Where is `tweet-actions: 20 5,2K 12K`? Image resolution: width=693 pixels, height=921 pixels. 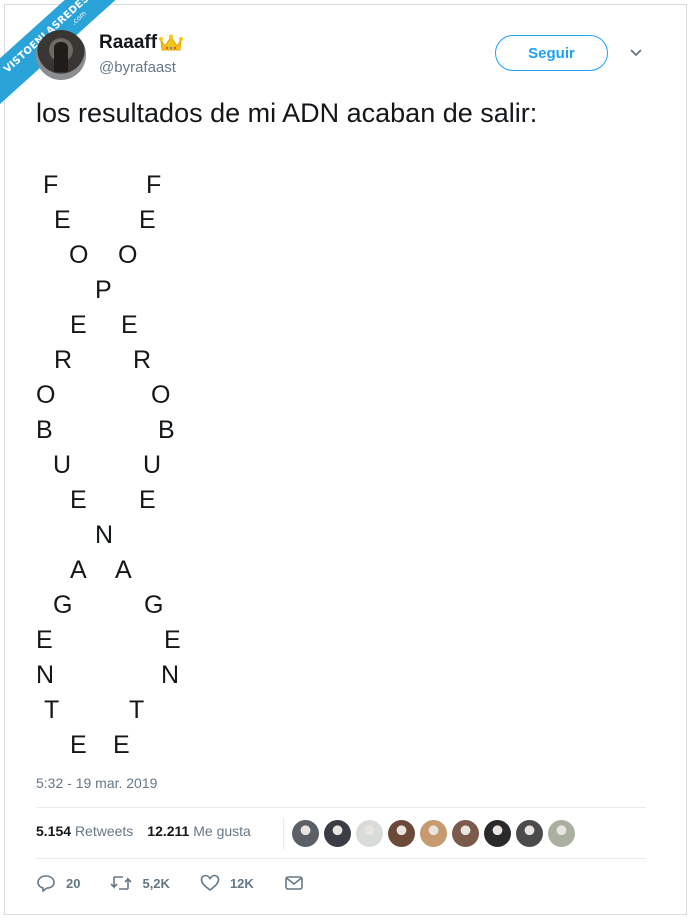
tweet-actions: 20 5,2K 12K is located at coordinates (185, 883).